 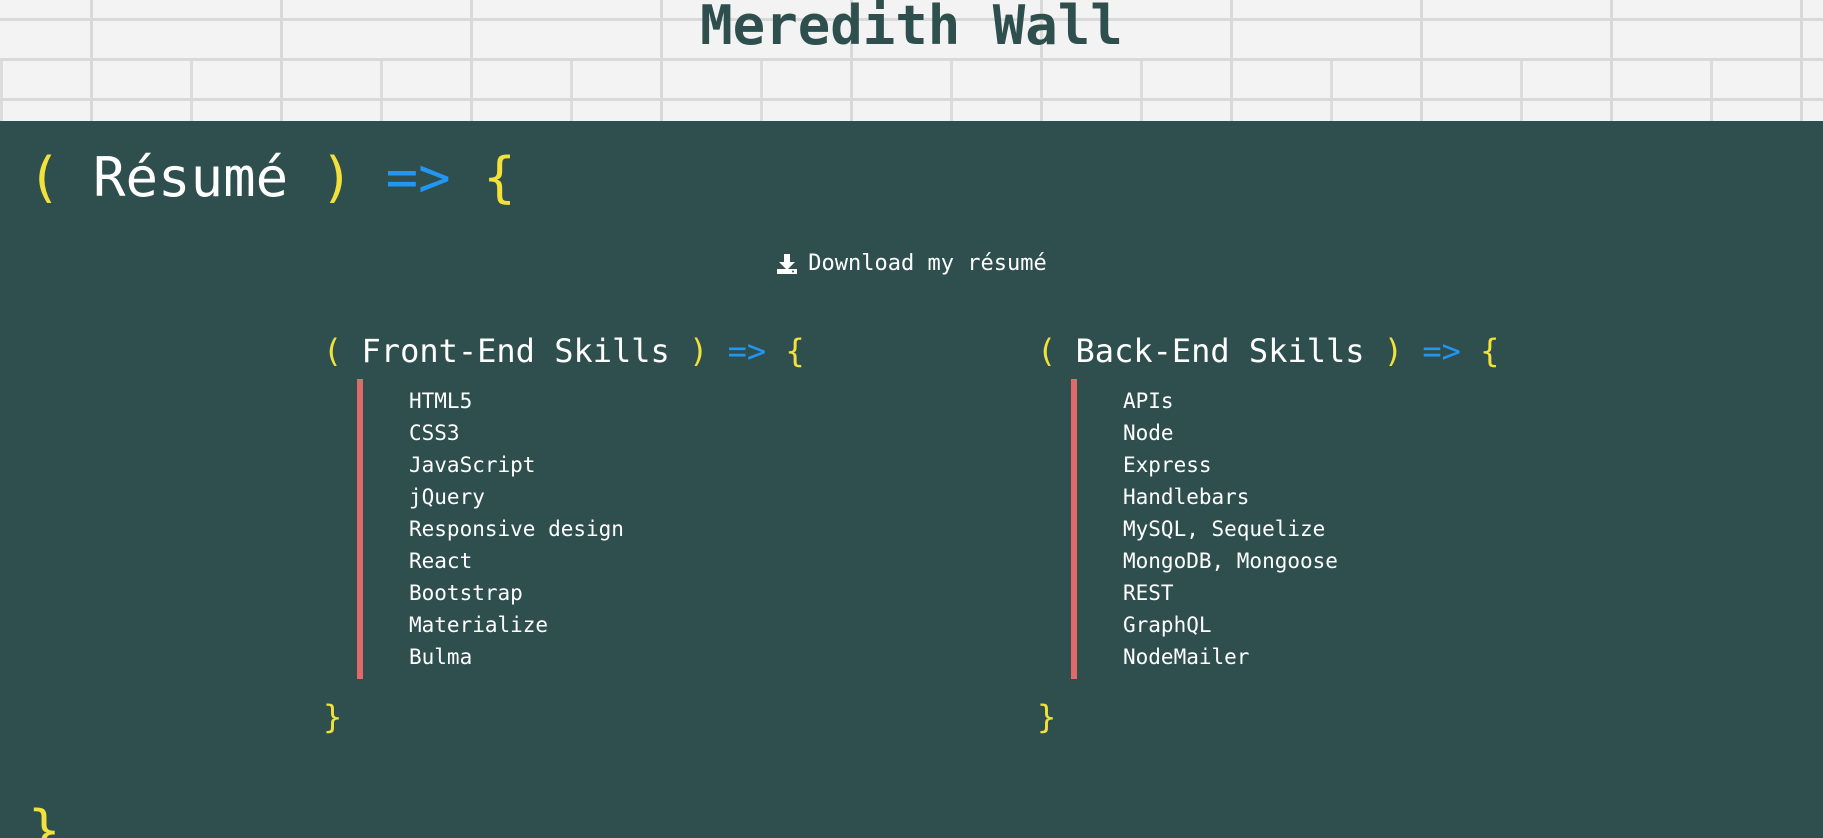 I want to click on front-end-heading: ( Front-End Skills ) => {, so click(x=564, y=351).